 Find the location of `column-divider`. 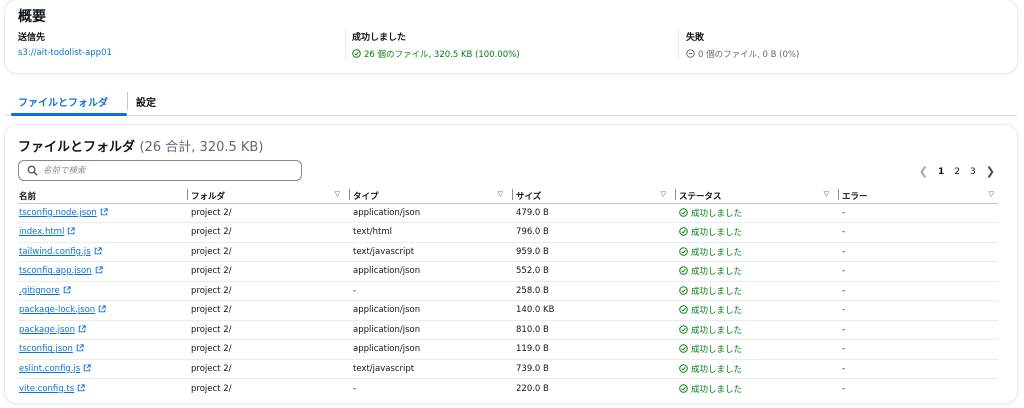

column-divider is located at coordinates (345, 44).